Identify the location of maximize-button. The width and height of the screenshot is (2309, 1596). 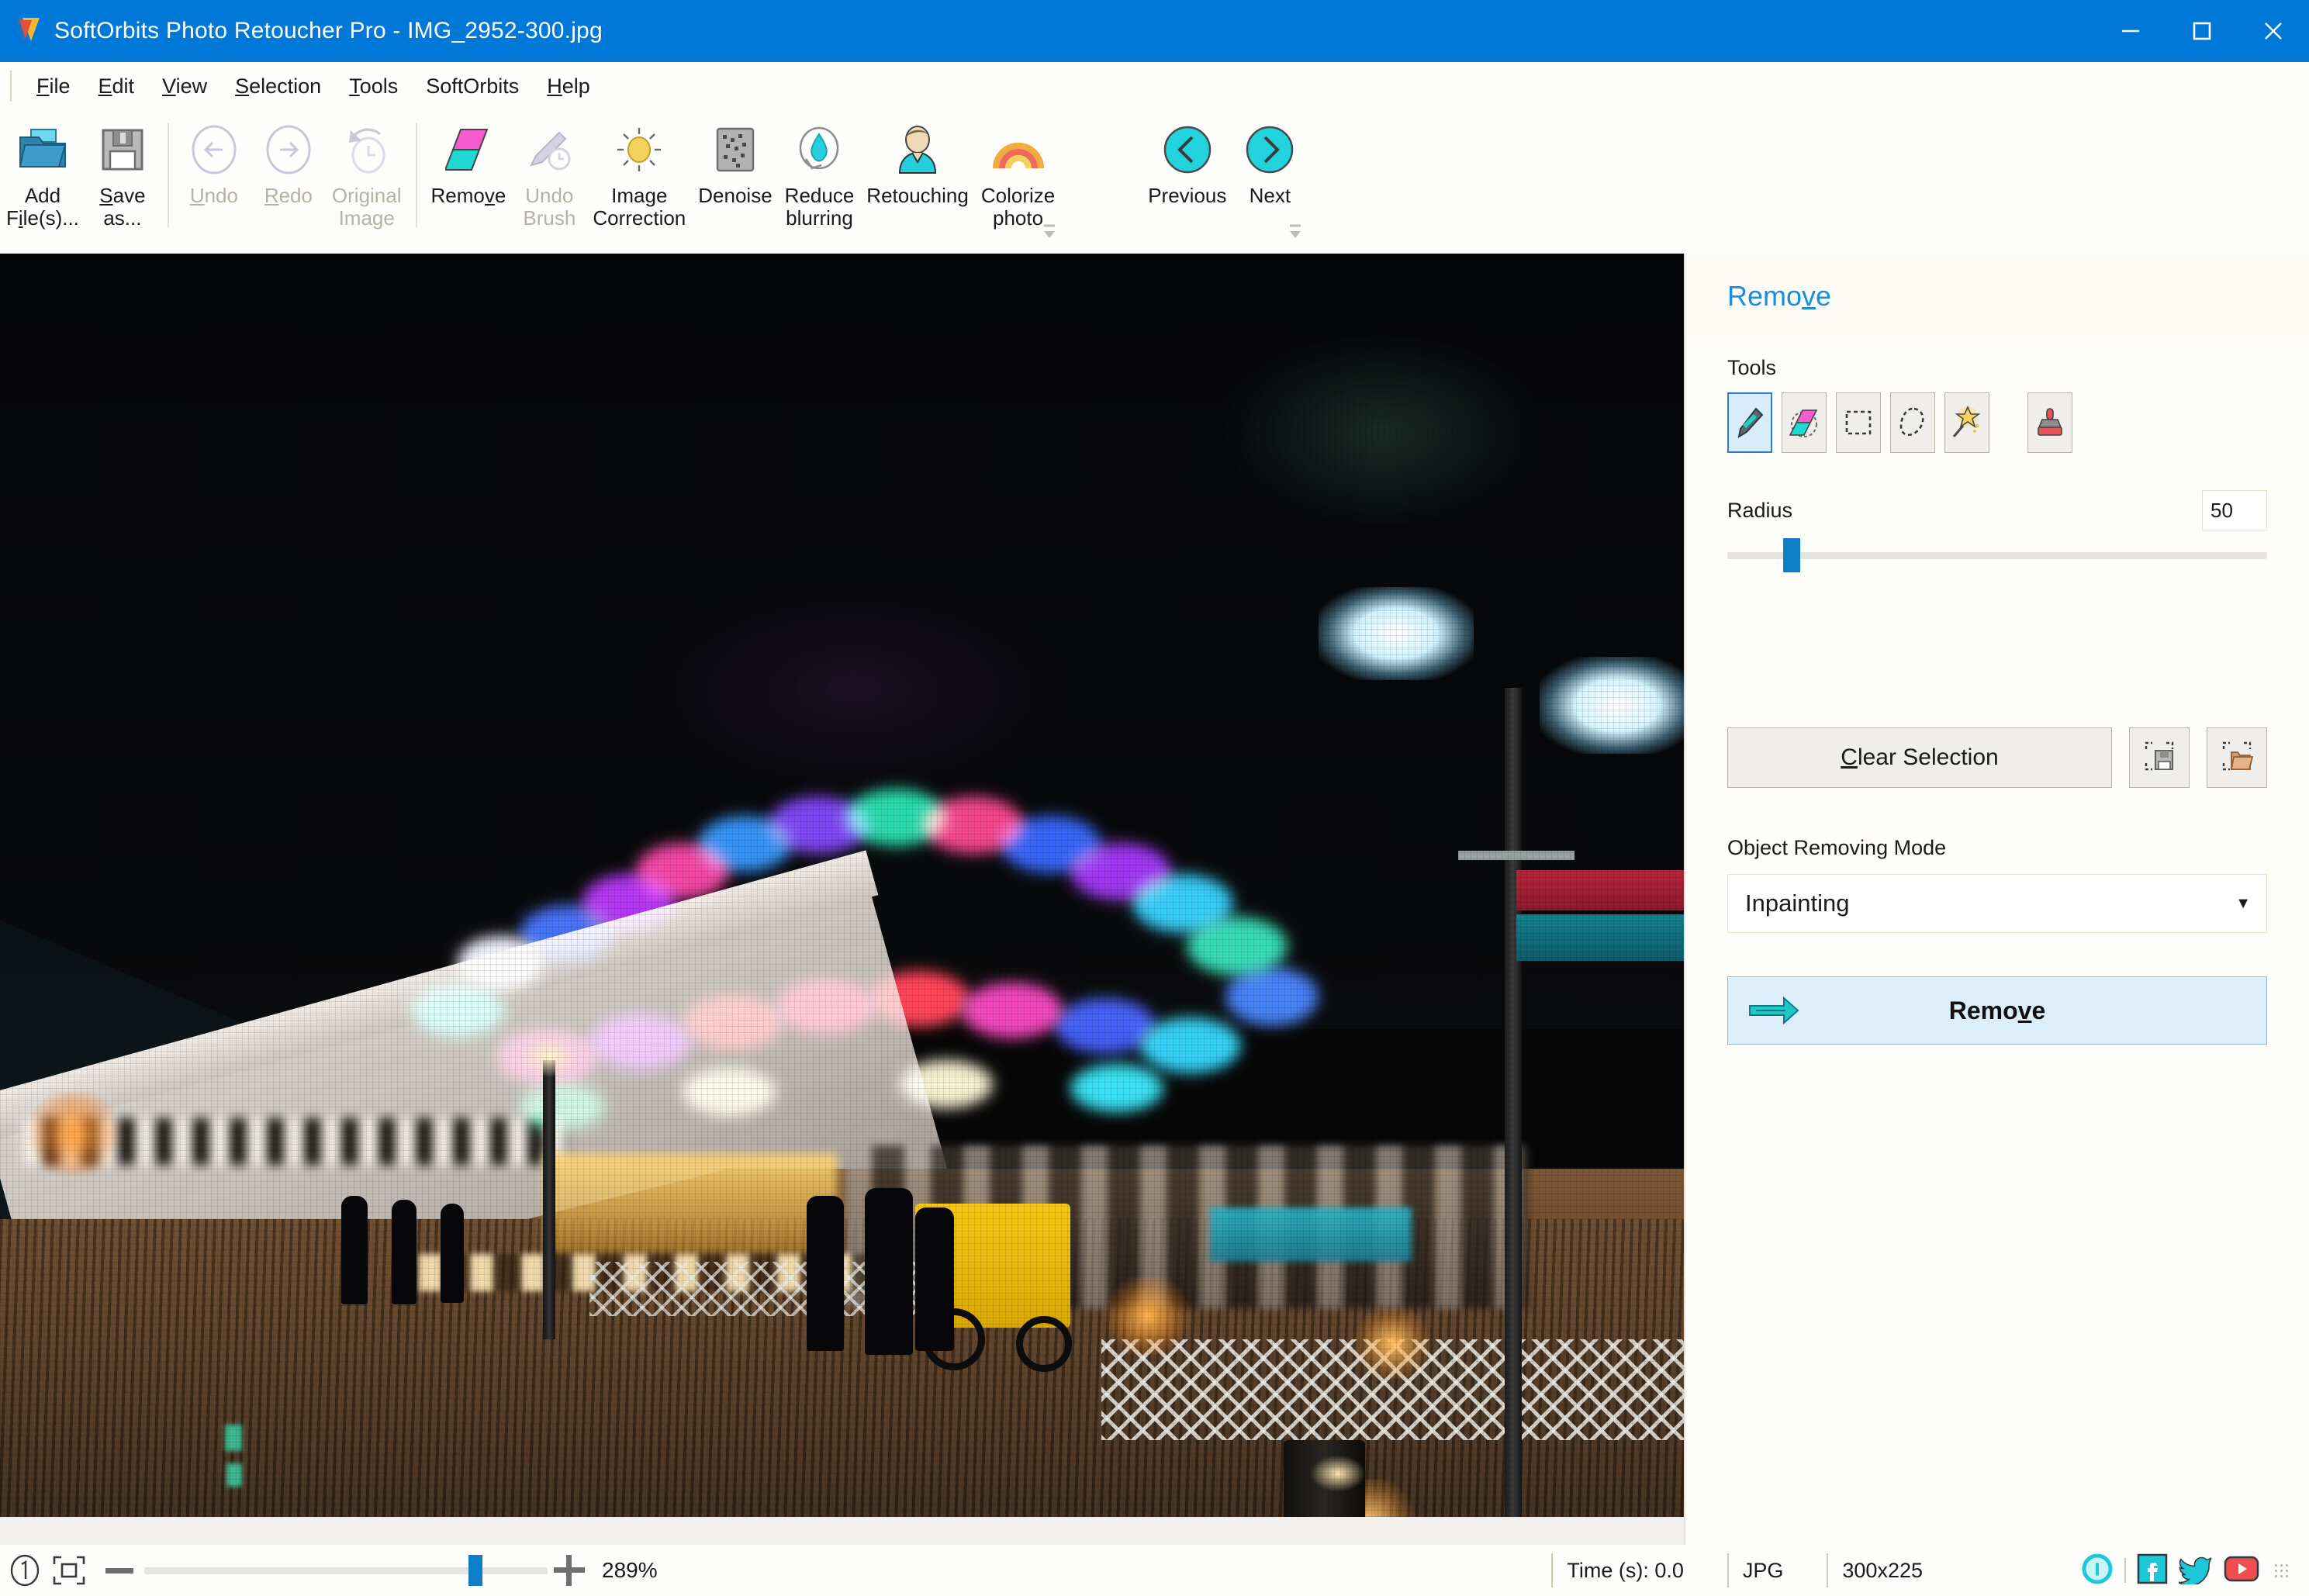
(2202, 31).